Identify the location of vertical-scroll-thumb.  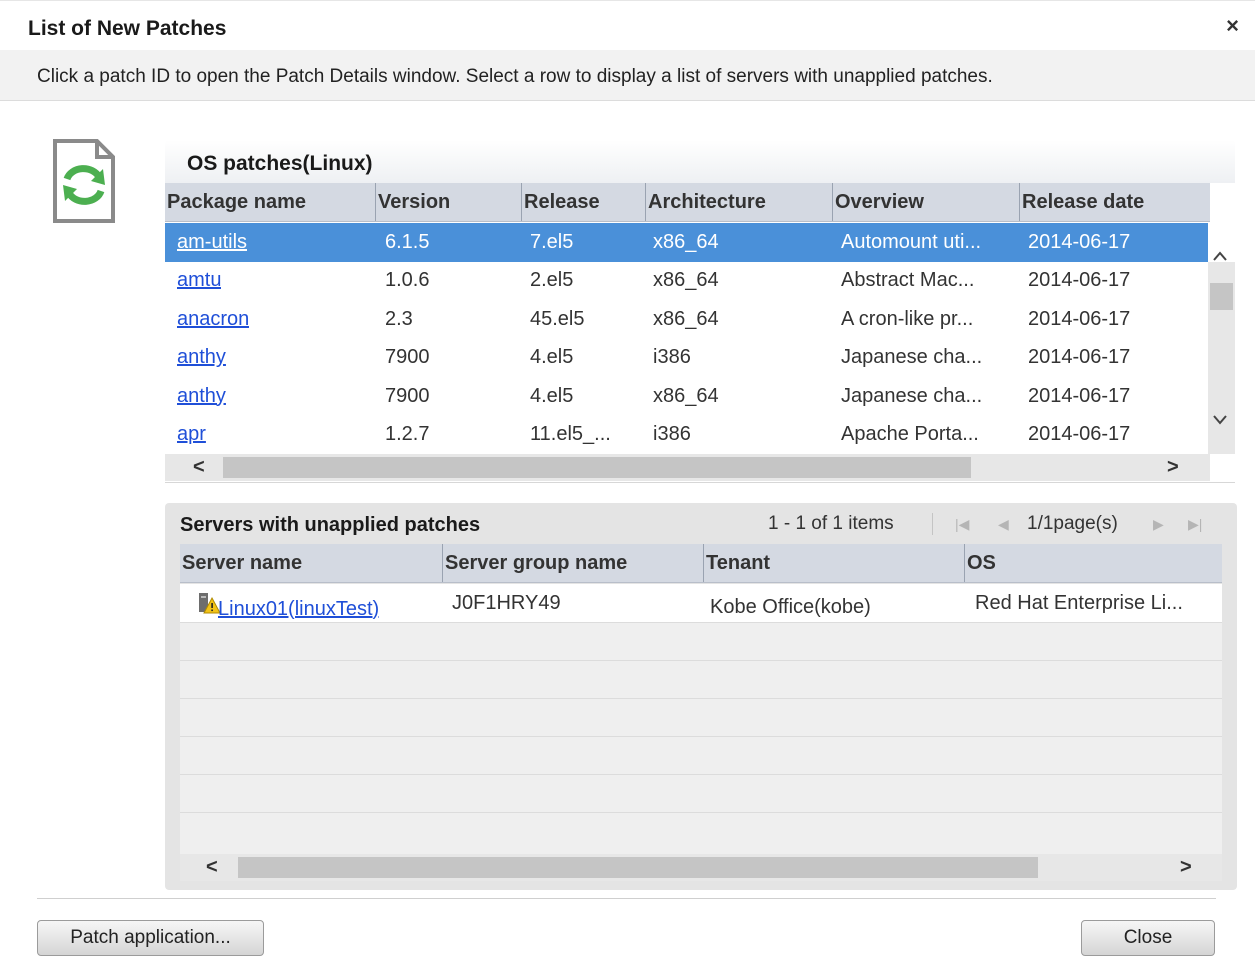
(1221, 296).